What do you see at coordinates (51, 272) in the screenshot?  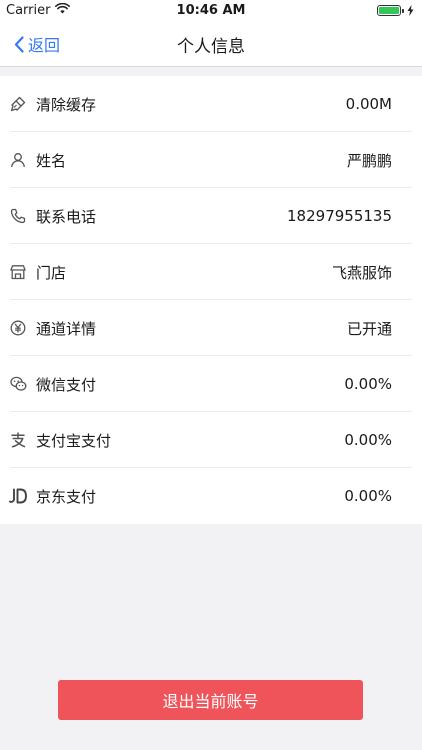 I see `row-label: 门店` at bounding box center [51, 272].